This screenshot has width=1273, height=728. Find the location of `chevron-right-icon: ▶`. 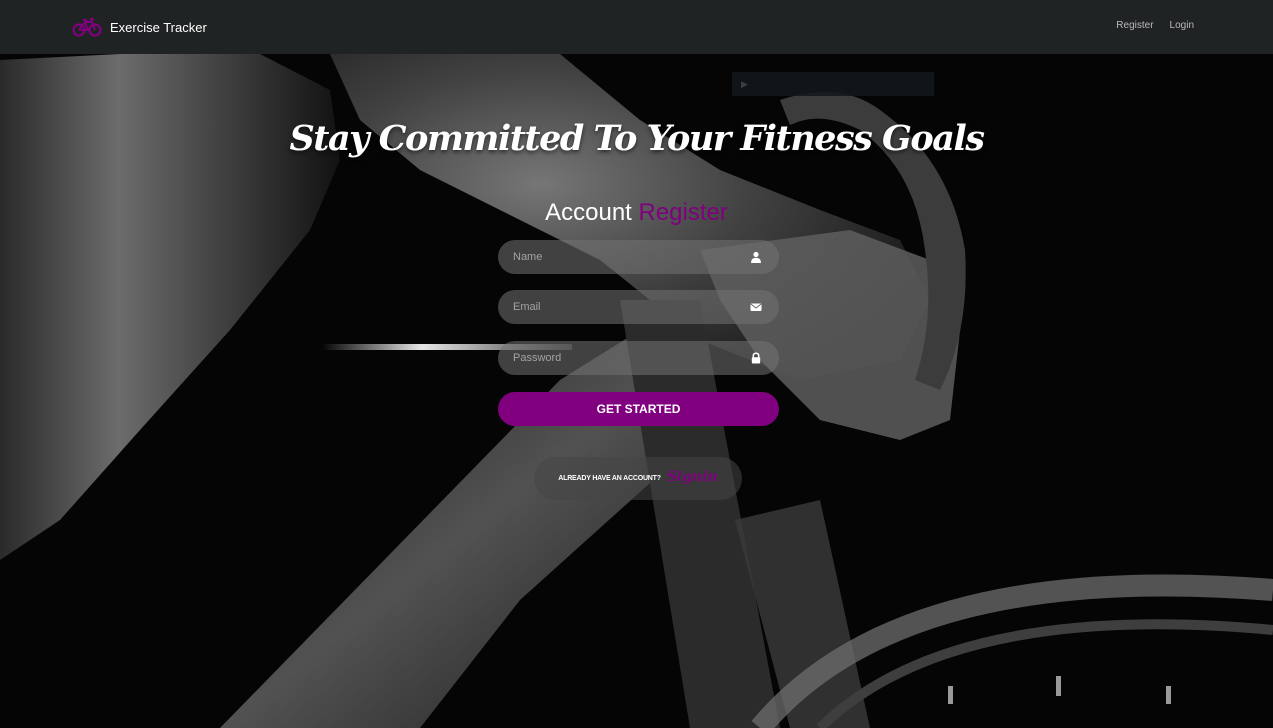

chevron-right-icon: ▶ is located at coordinates (744, 83).